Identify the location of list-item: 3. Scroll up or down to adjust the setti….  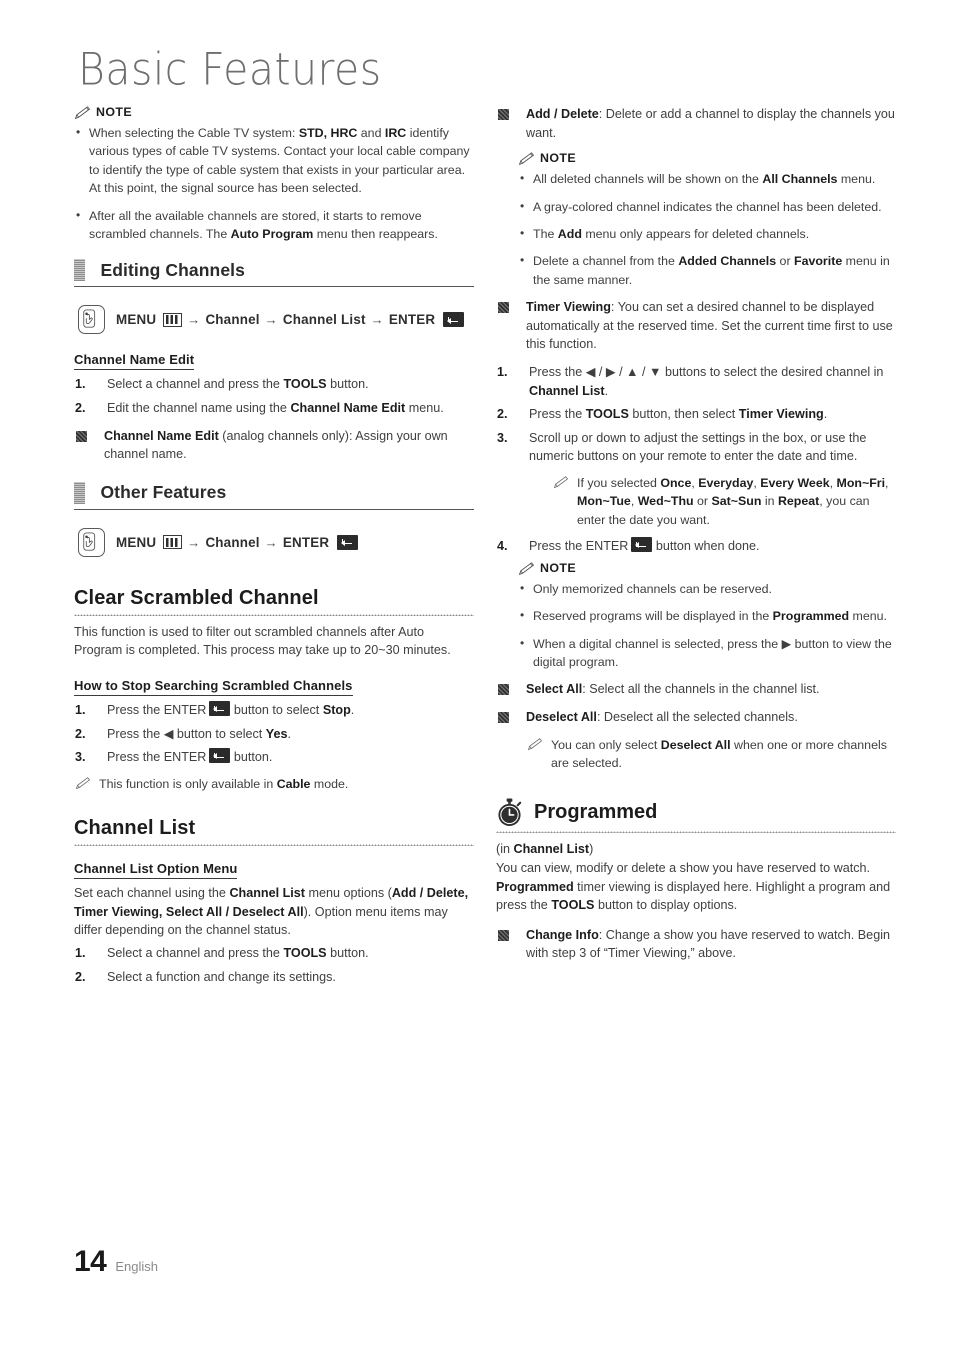
(696, 447).